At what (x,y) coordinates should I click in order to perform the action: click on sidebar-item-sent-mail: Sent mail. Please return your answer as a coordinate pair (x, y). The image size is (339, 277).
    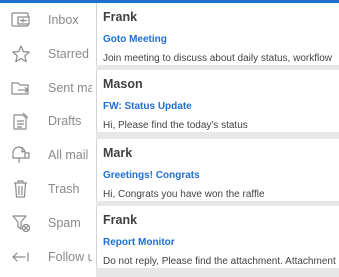
    Looking at the image, I should click on (48, 88).